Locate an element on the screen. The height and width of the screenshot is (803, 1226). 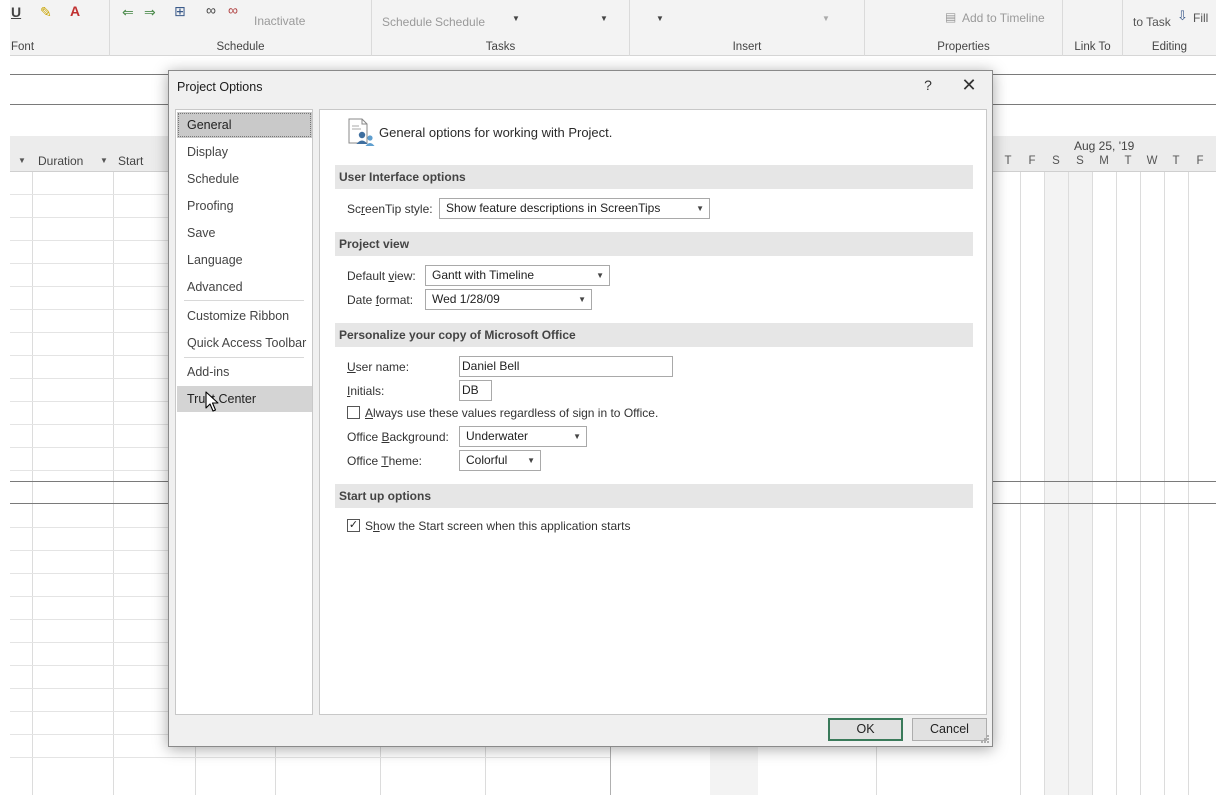
date-format-dropdown: Wed 1/28/09 ▼ is located at coordinates (508, 299).